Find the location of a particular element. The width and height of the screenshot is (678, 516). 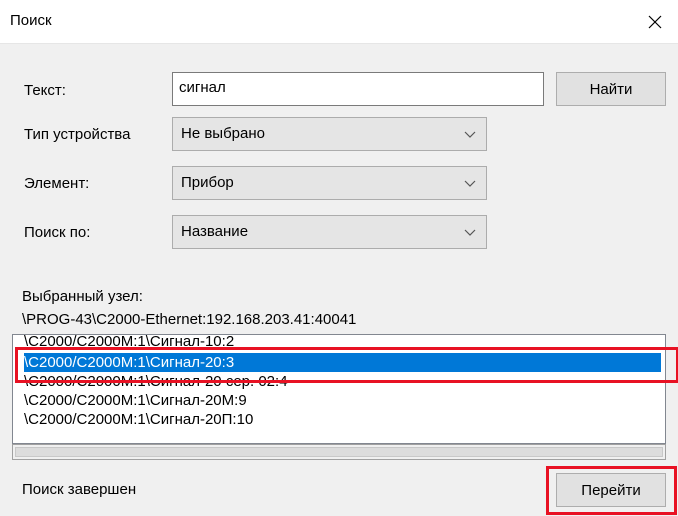

element-label: Элемент: is located at coordinates (57, 183).